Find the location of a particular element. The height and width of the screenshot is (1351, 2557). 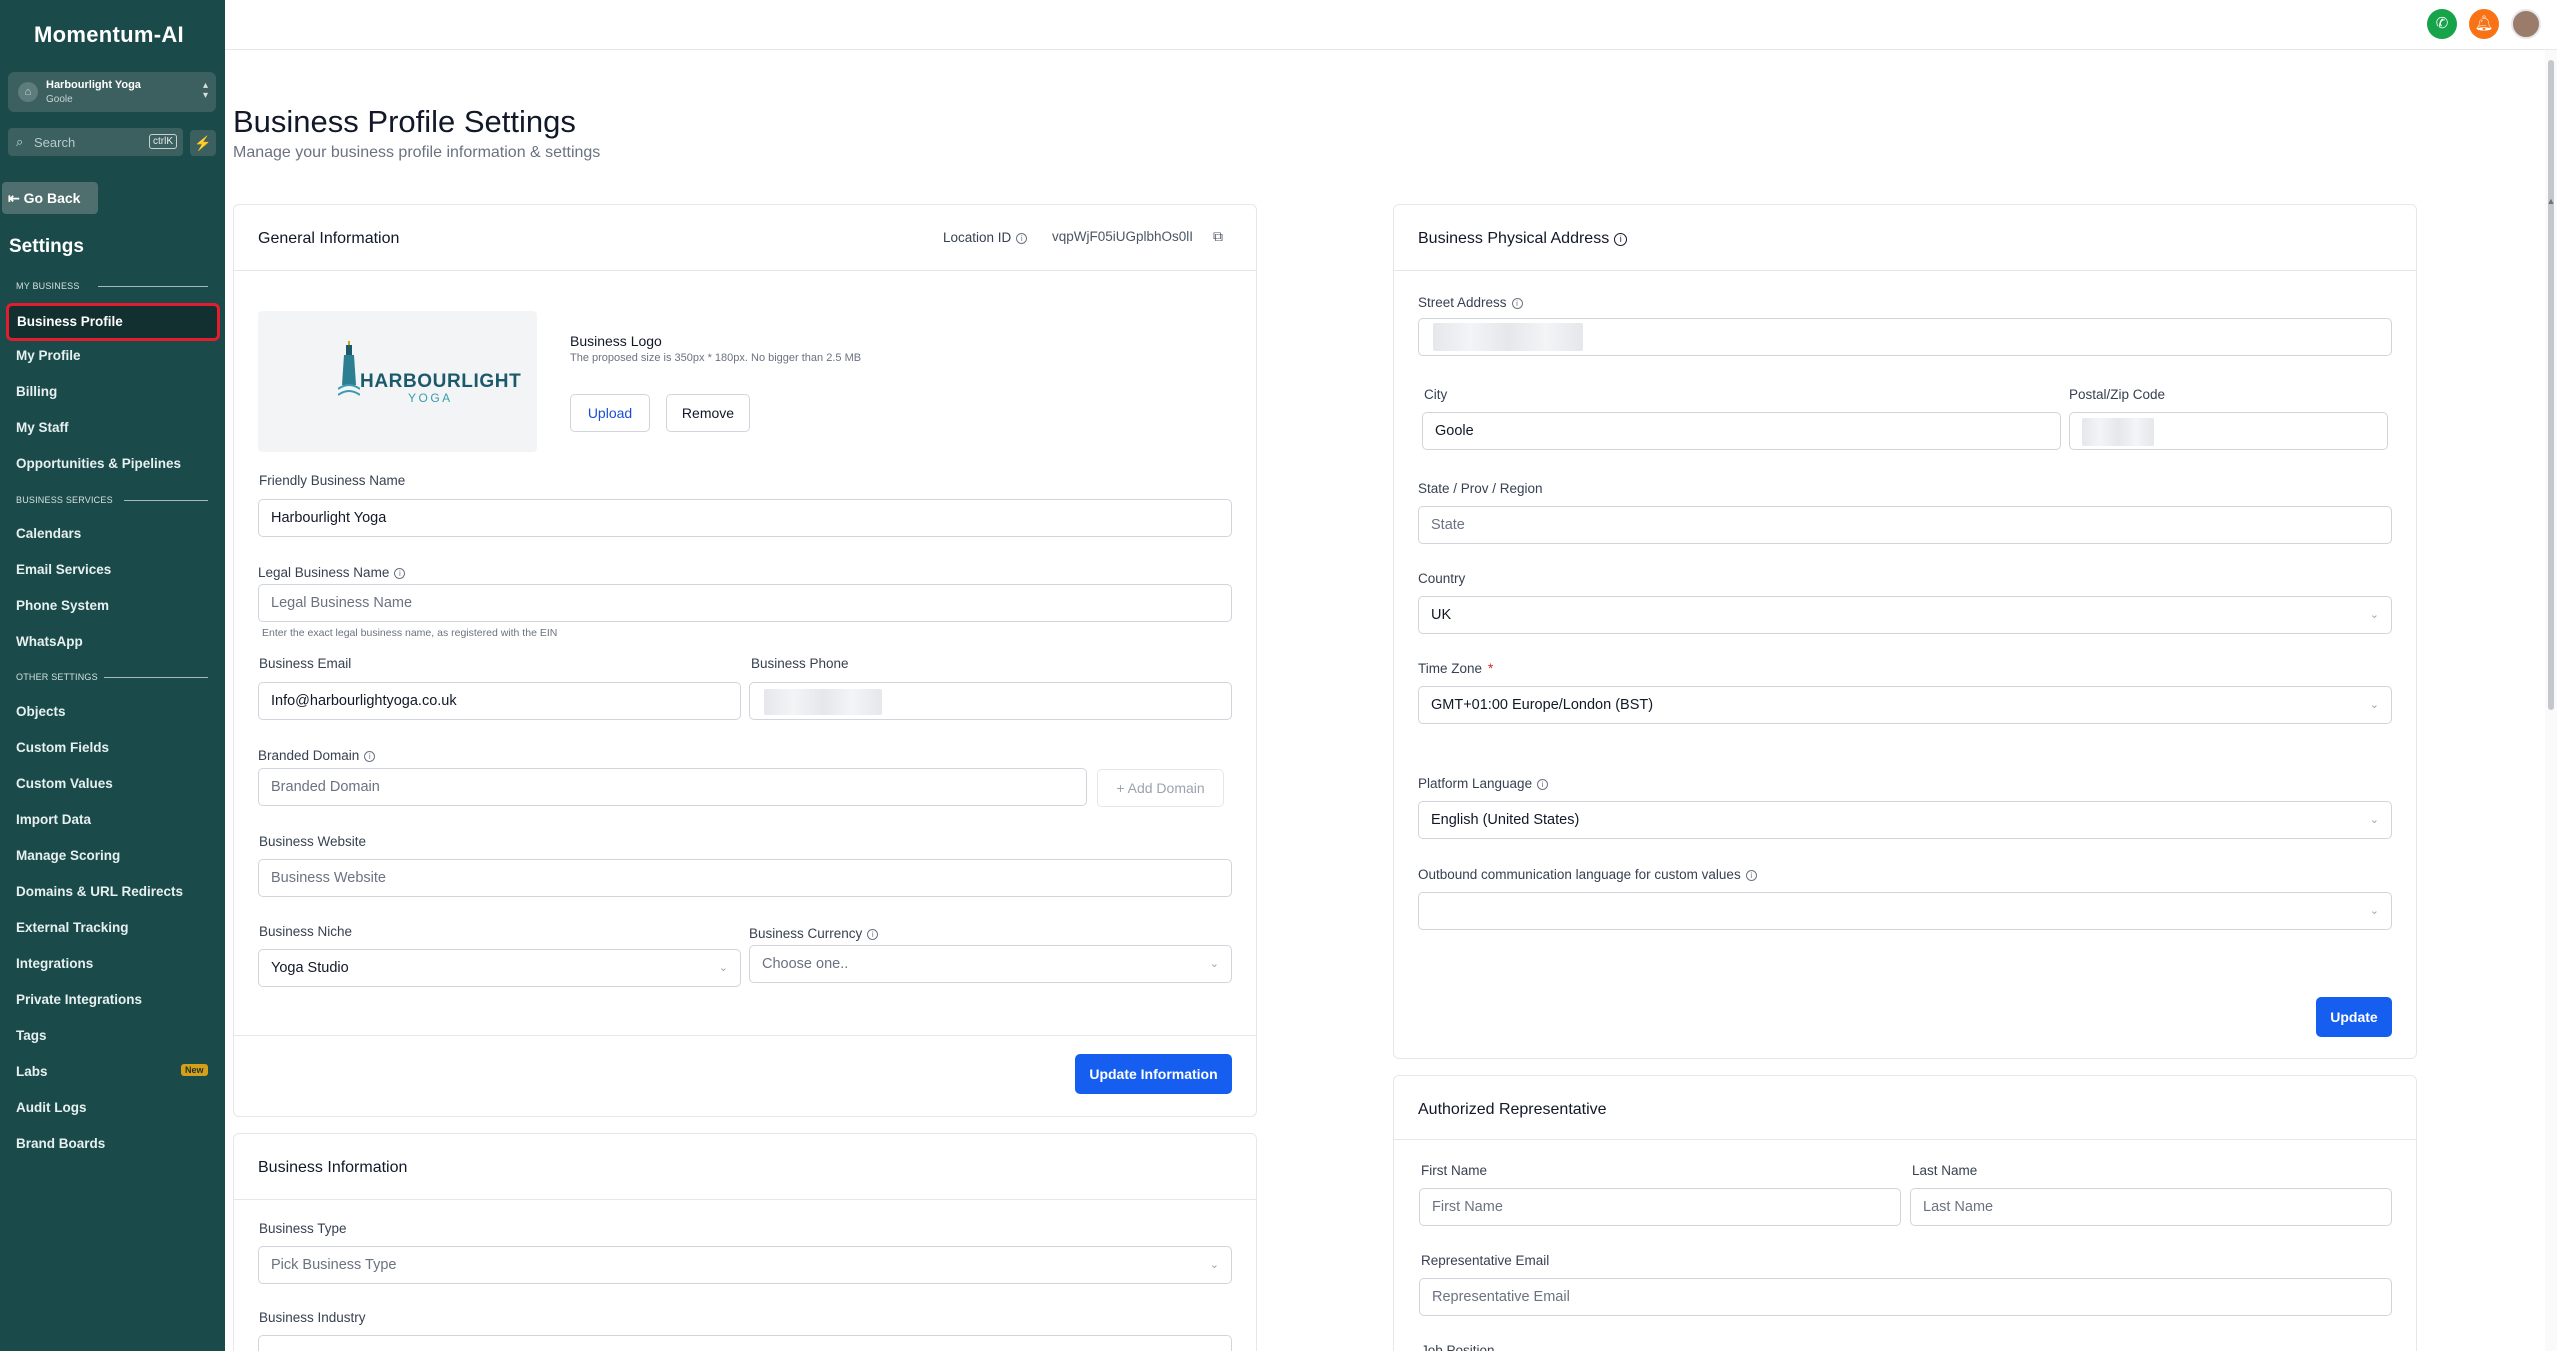

sidebar-item-business-profile: Business Profile is located at coordinates (113, 322).